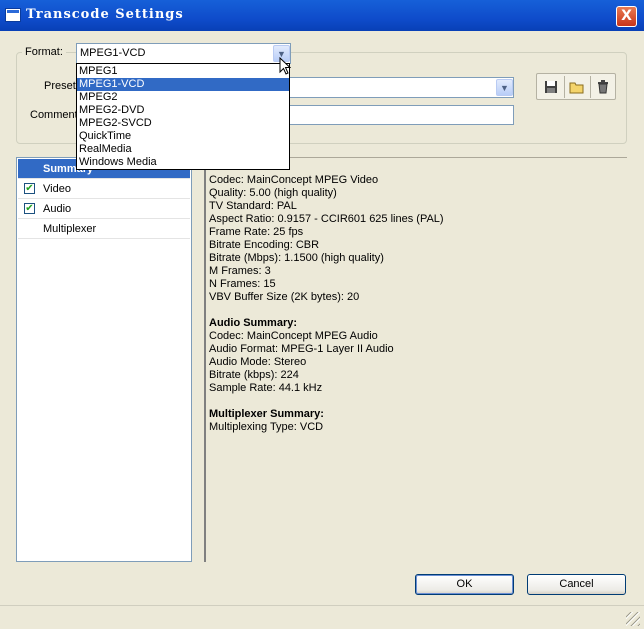 The image size is (644, 629). I want to click on audio-summary-line: Codec: MainConcept MPEG Audio, so click(293, 336).